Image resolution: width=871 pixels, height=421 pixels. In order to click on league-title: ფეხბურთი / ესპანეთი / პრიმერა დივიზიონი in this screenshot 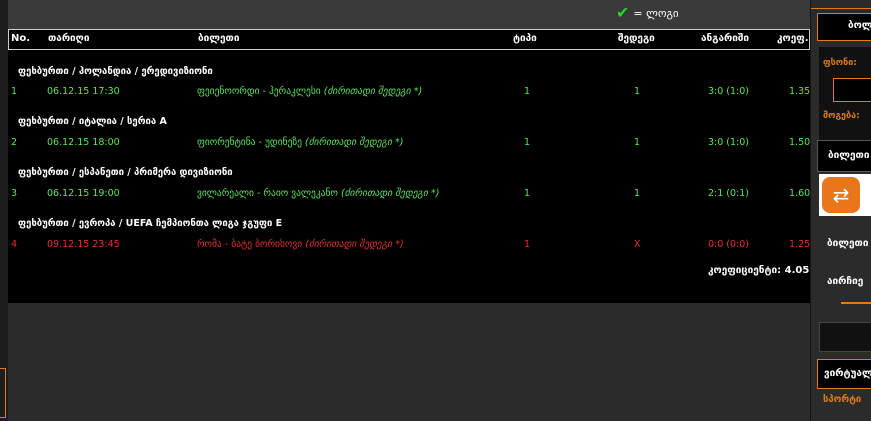, I will do `click(125, 172)`.